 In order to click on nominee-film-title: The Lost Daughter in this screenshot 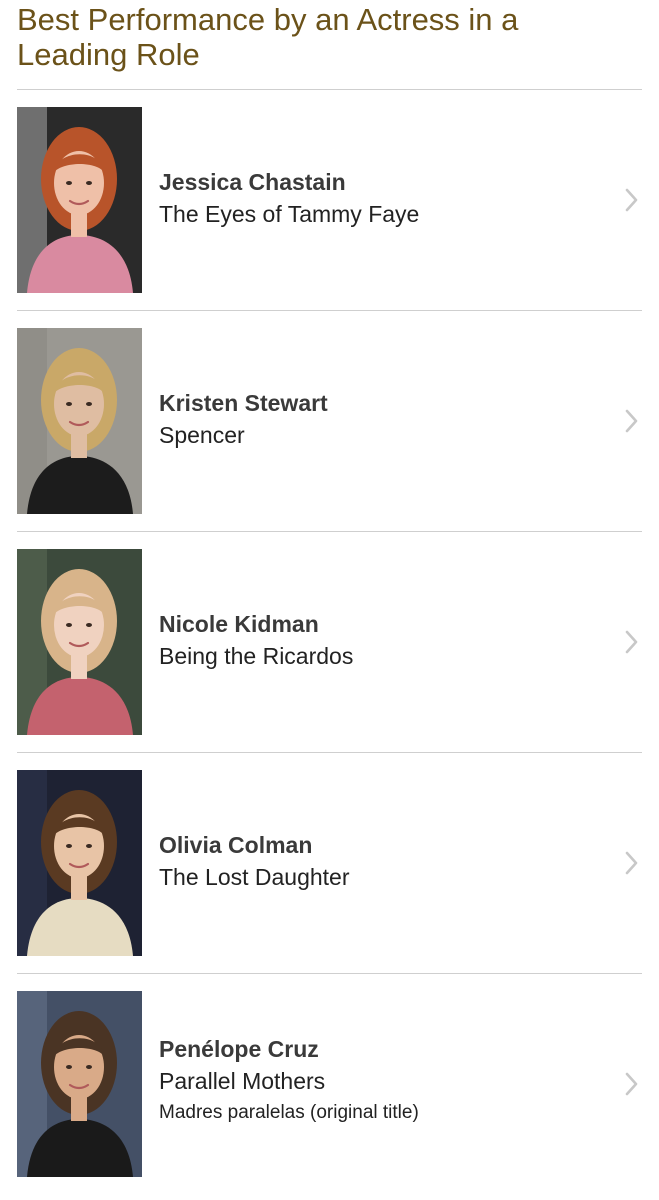, I will do `click(254, 877)`.